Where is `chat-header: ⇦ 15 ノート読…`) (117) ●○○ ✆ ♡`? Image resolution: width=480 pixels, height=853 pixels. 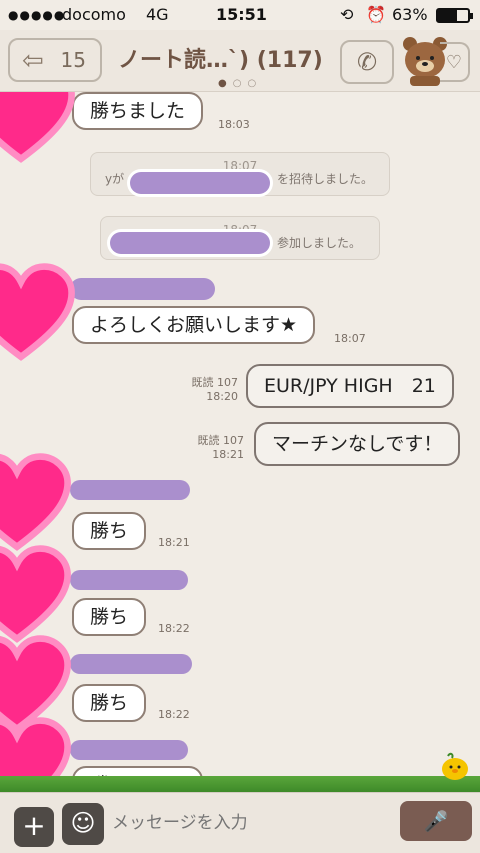 chat-header: ⇦ 15 ノート読…`) (117) ●○○ ✆ ♡ is located at coordinates (240, 61).